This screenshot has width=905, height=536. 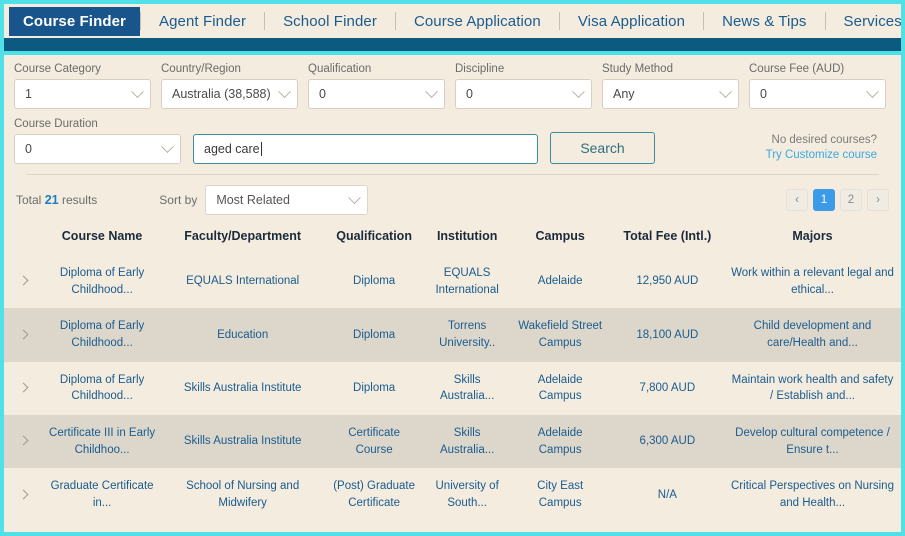 I want to click on study-method-select: Any, so click(x=670, y=94).